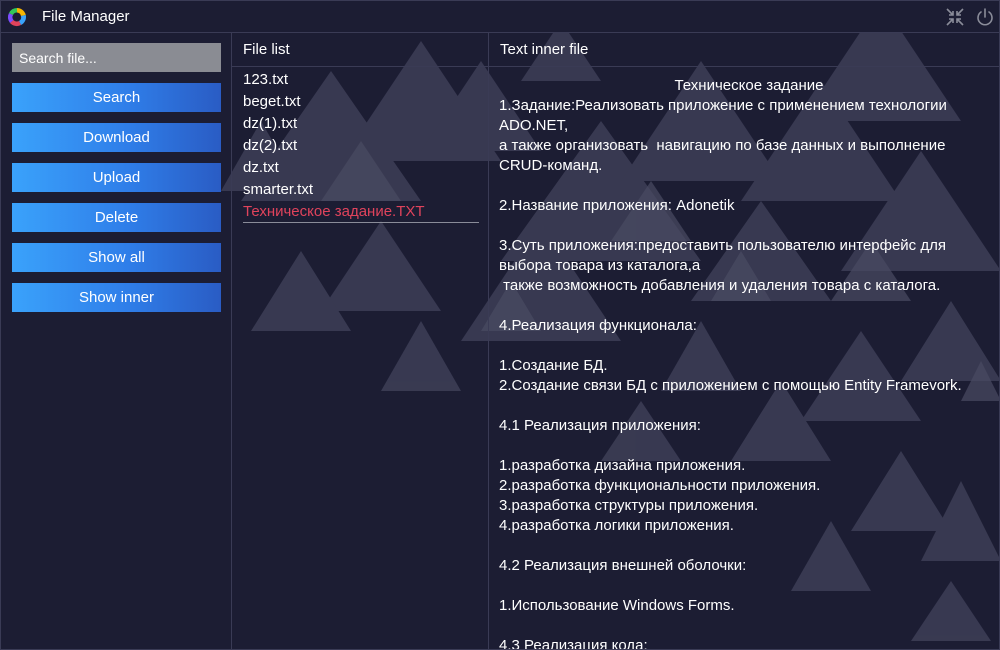 Image resolution: width=1000 pixels, height=650 pixels. I want to click on power-icon, so click(985, 17).